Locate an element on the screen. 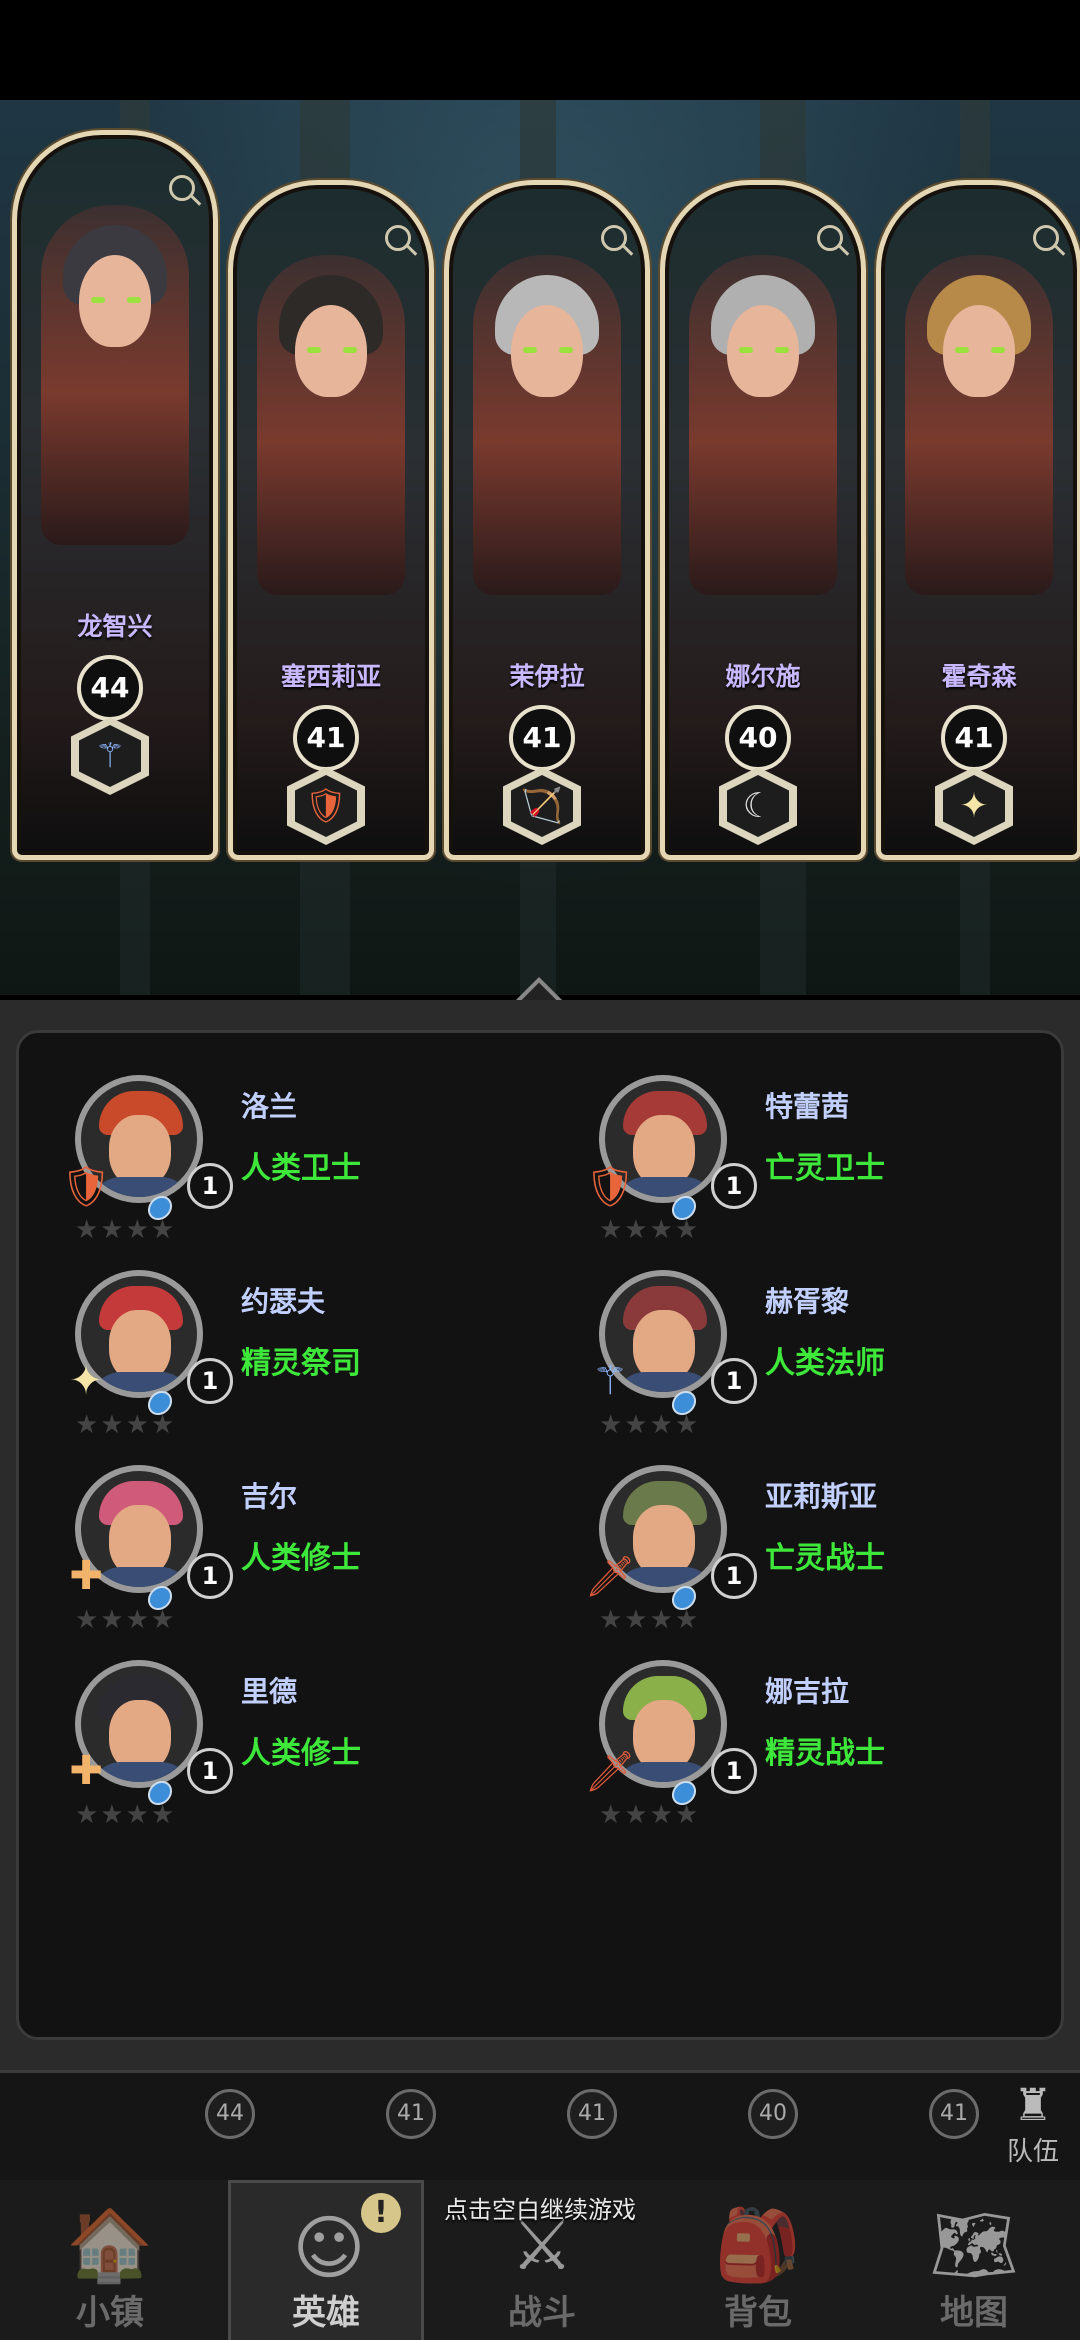 This screenshot has height=2340, width=1080. team-button: ♜ 队伍 is located at coordinates (1033, 2127).